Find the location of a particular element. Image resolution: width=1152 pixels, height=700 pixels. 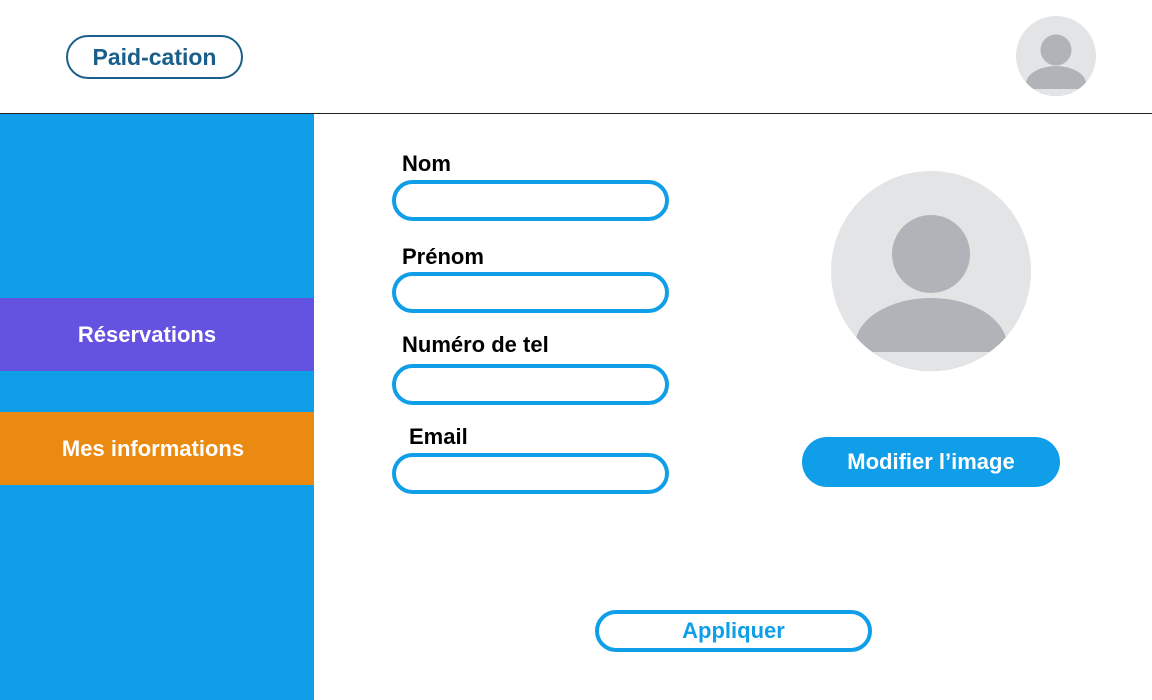

sidebar-item-reservations: Réservations is located at coordinates (157, 334).